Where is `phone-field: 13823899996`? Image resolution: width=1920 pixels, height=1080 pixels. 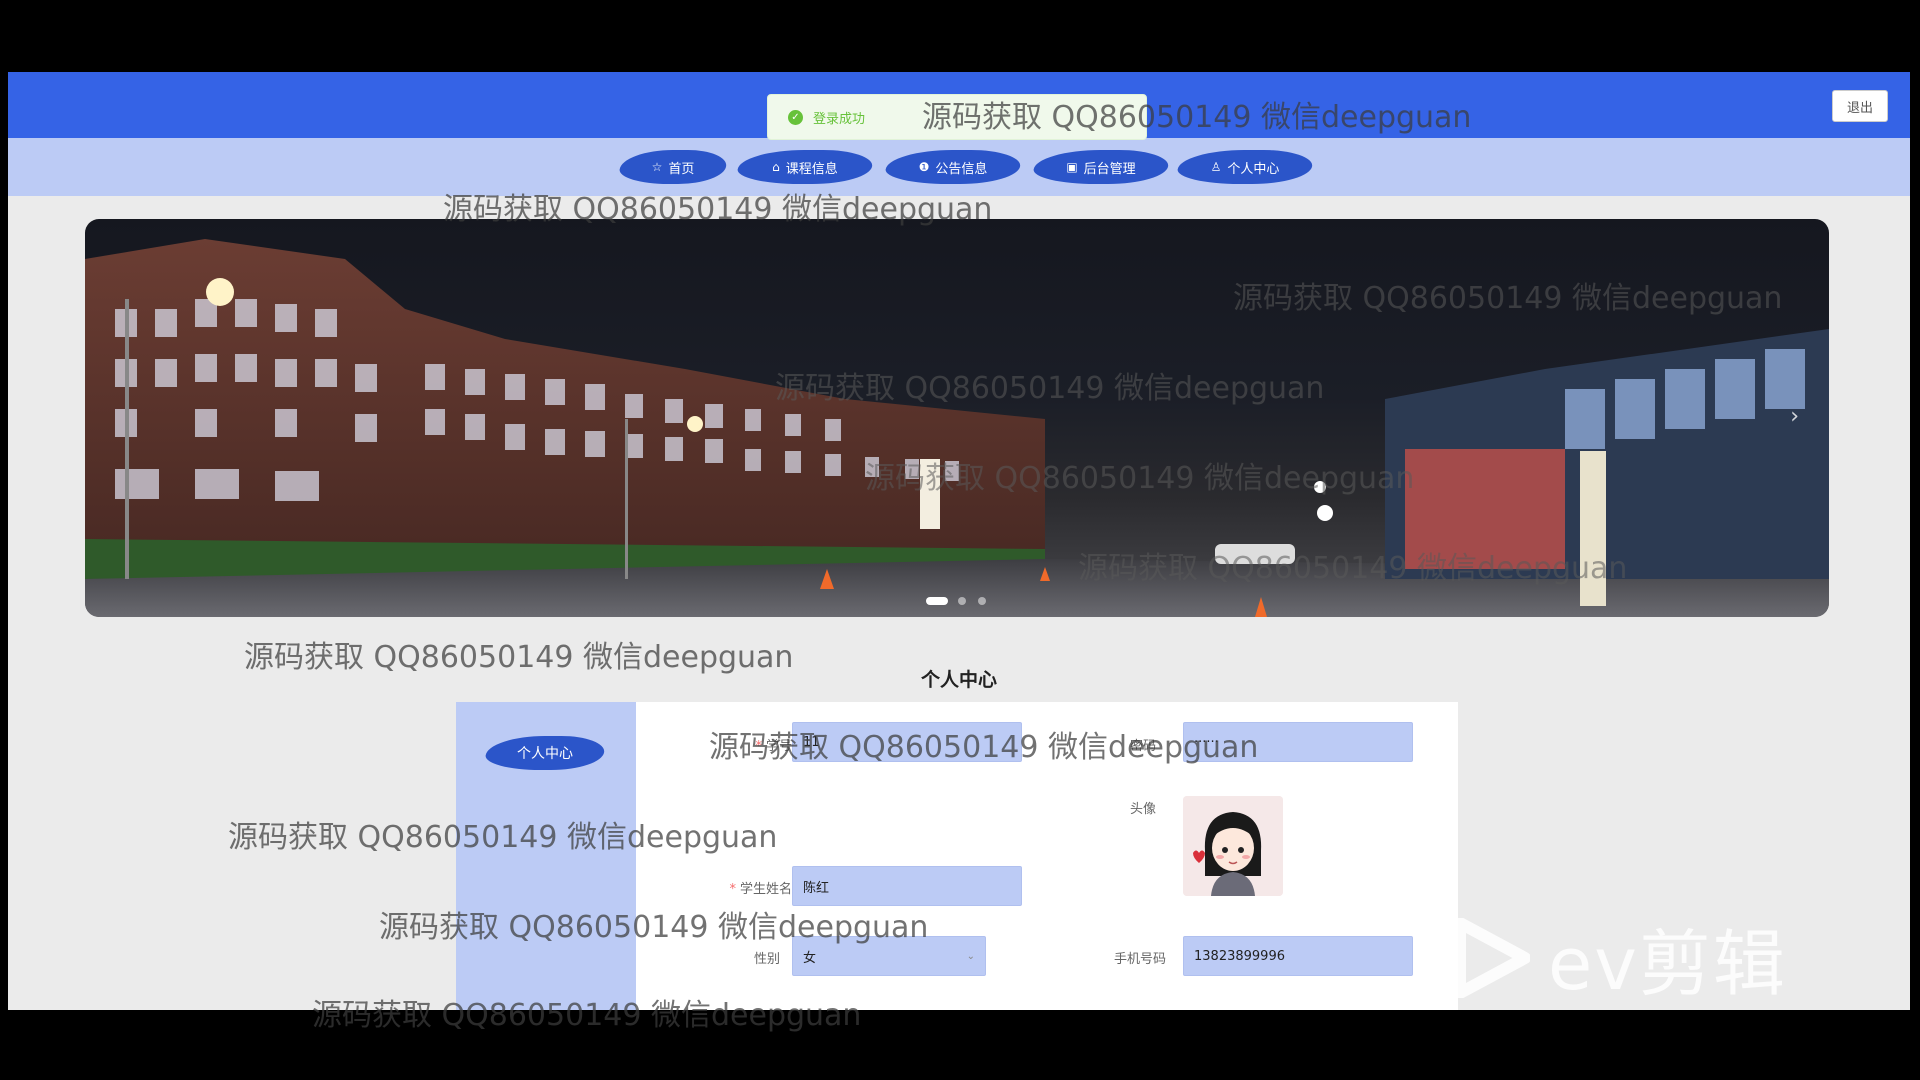
phone-field: 13823899996 is located at coordinates (1298, 956).